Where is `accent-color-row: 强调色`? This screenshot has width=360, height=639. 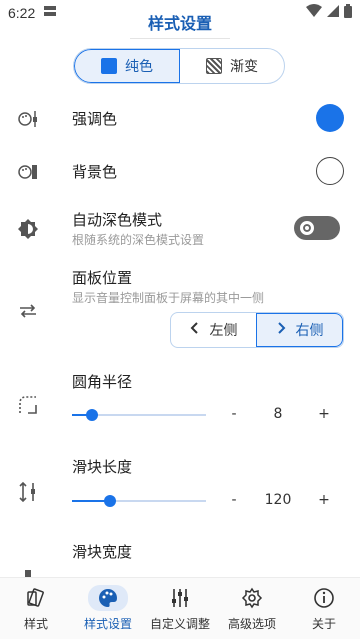 accent-color-row: 强调色 is located at coordinates (180, 119).